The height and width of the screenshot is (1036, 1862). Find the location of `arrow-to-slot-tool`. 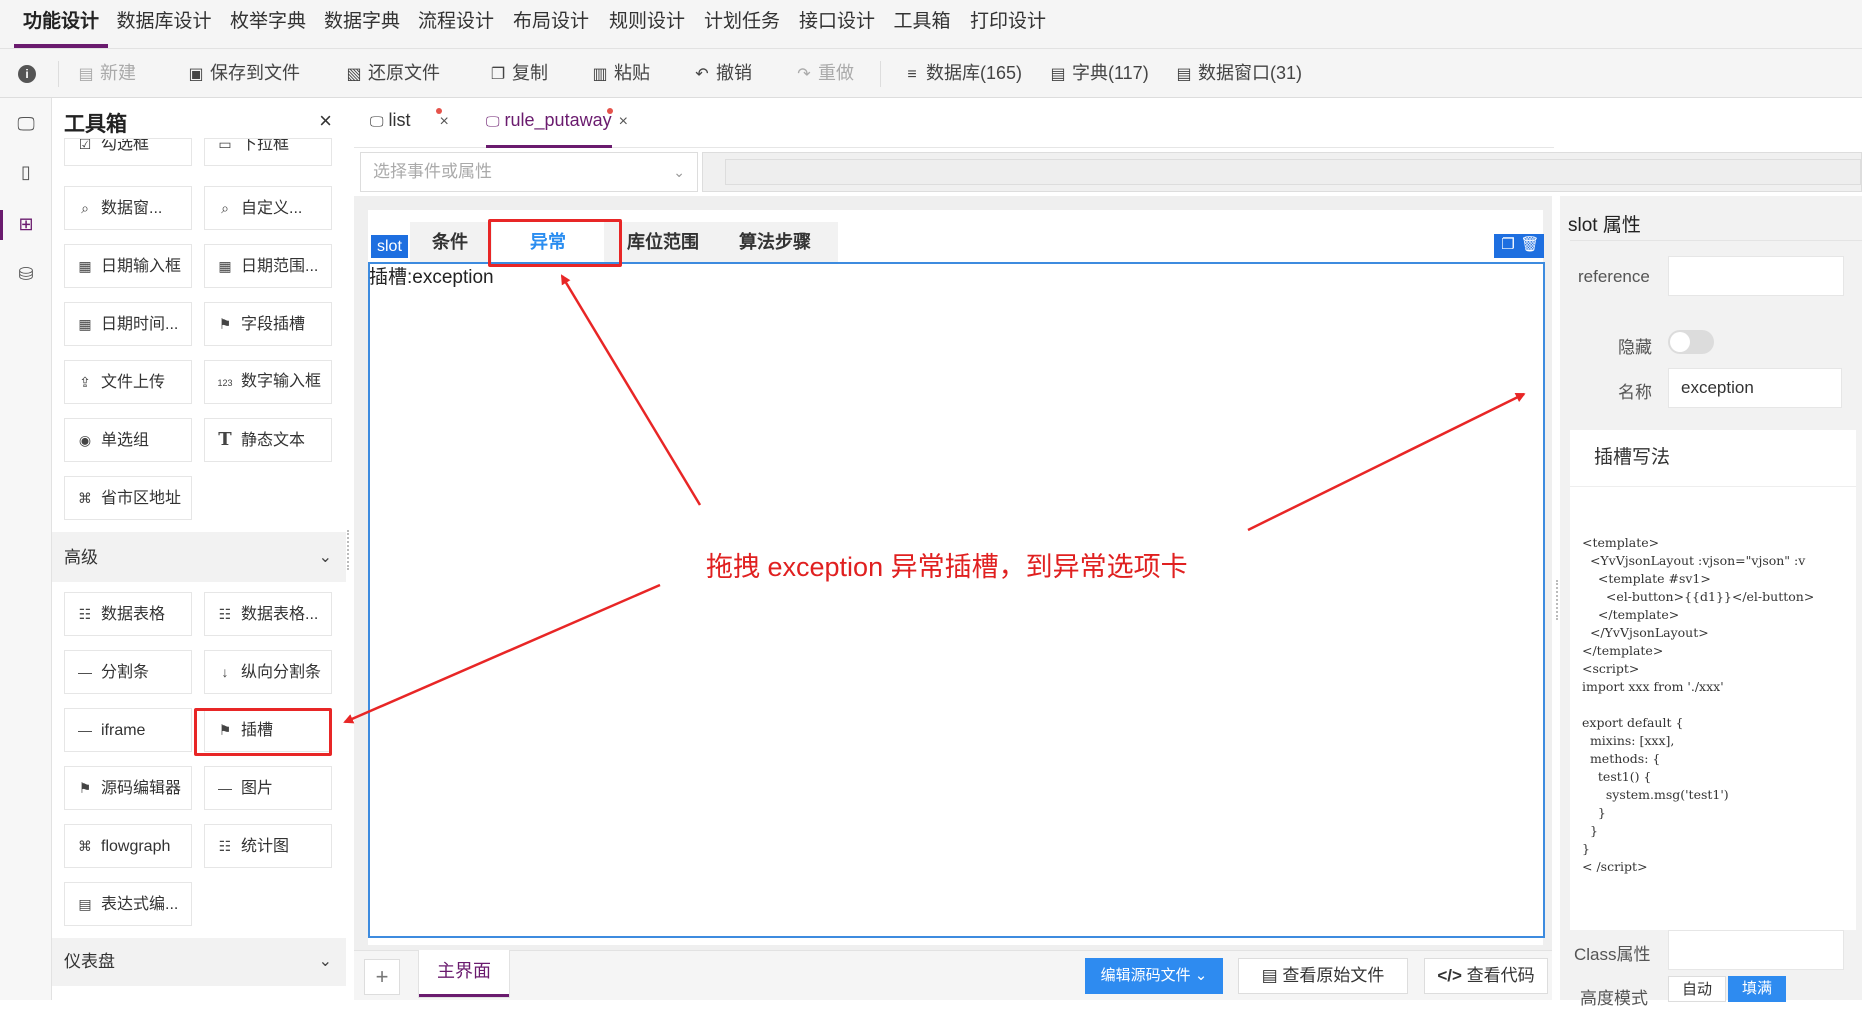

arrow-to-slot-tool is located at coordinates (502, 653).